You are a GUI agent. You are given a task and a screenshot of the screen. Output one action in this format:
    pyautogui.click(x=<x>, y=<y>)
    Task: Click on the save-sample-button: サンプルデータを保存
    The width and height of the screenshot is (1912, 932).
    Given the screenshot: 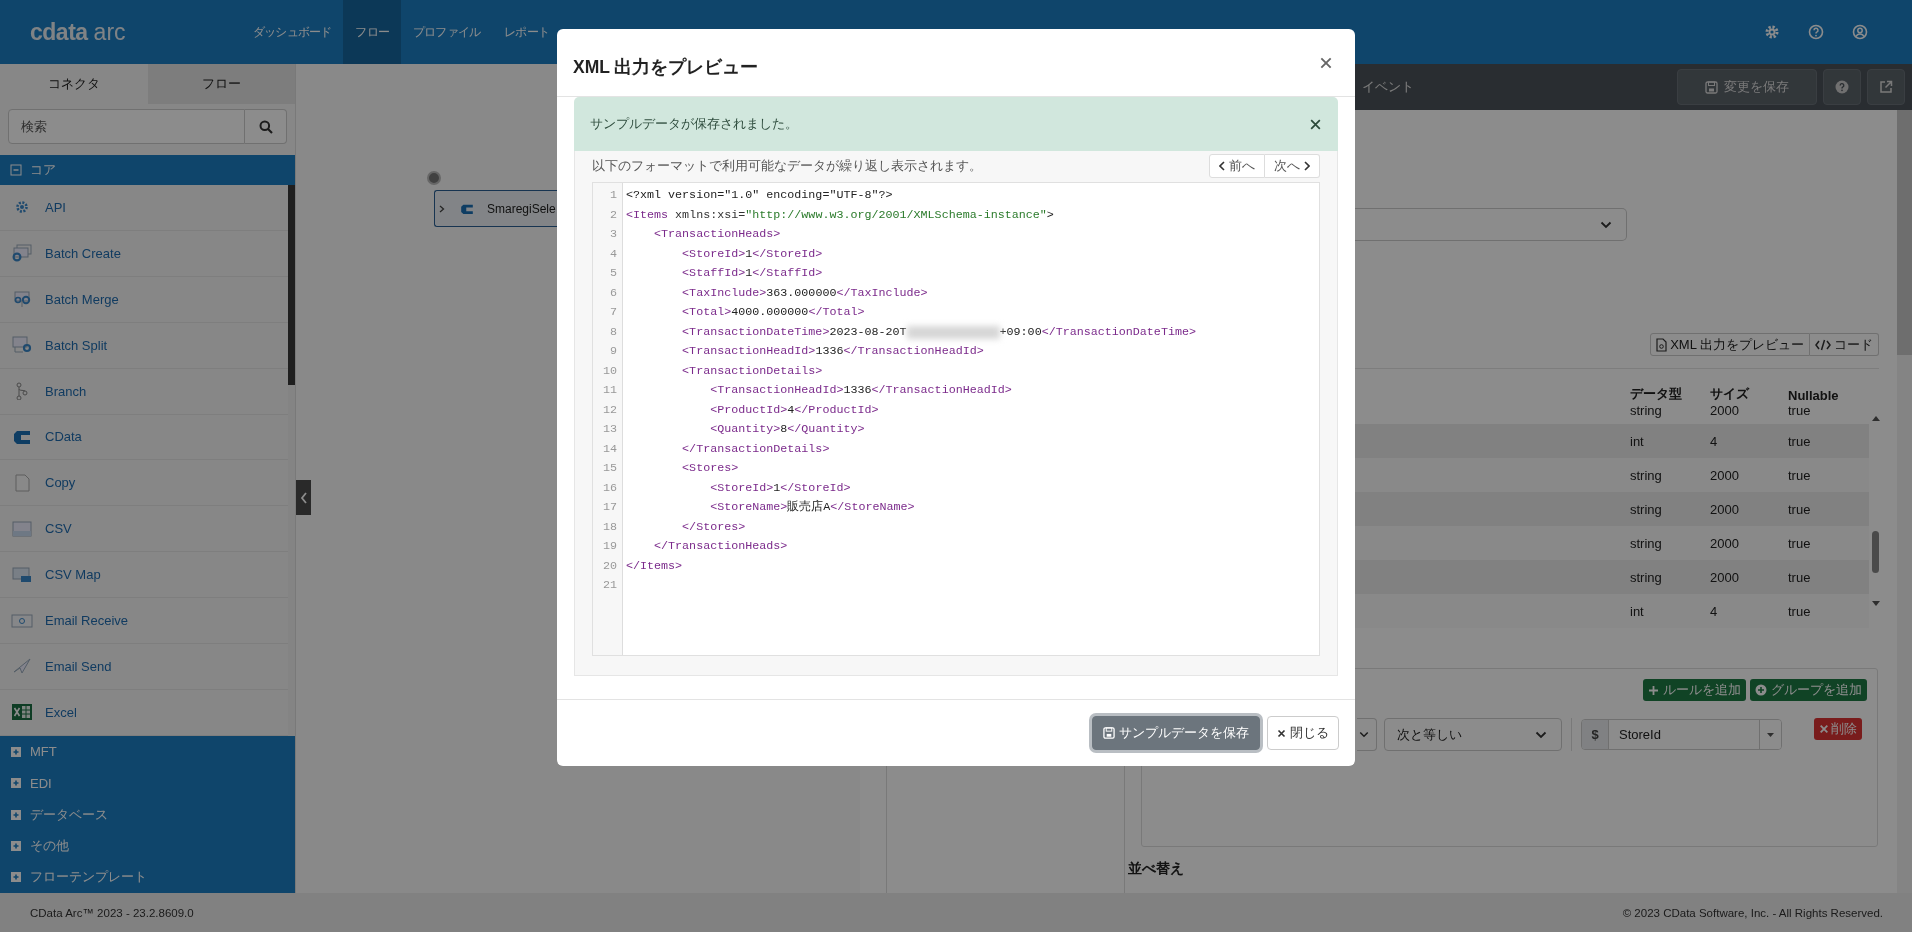 What is the action you would take?
    pyautogui.click(x=1176, y=733)
    